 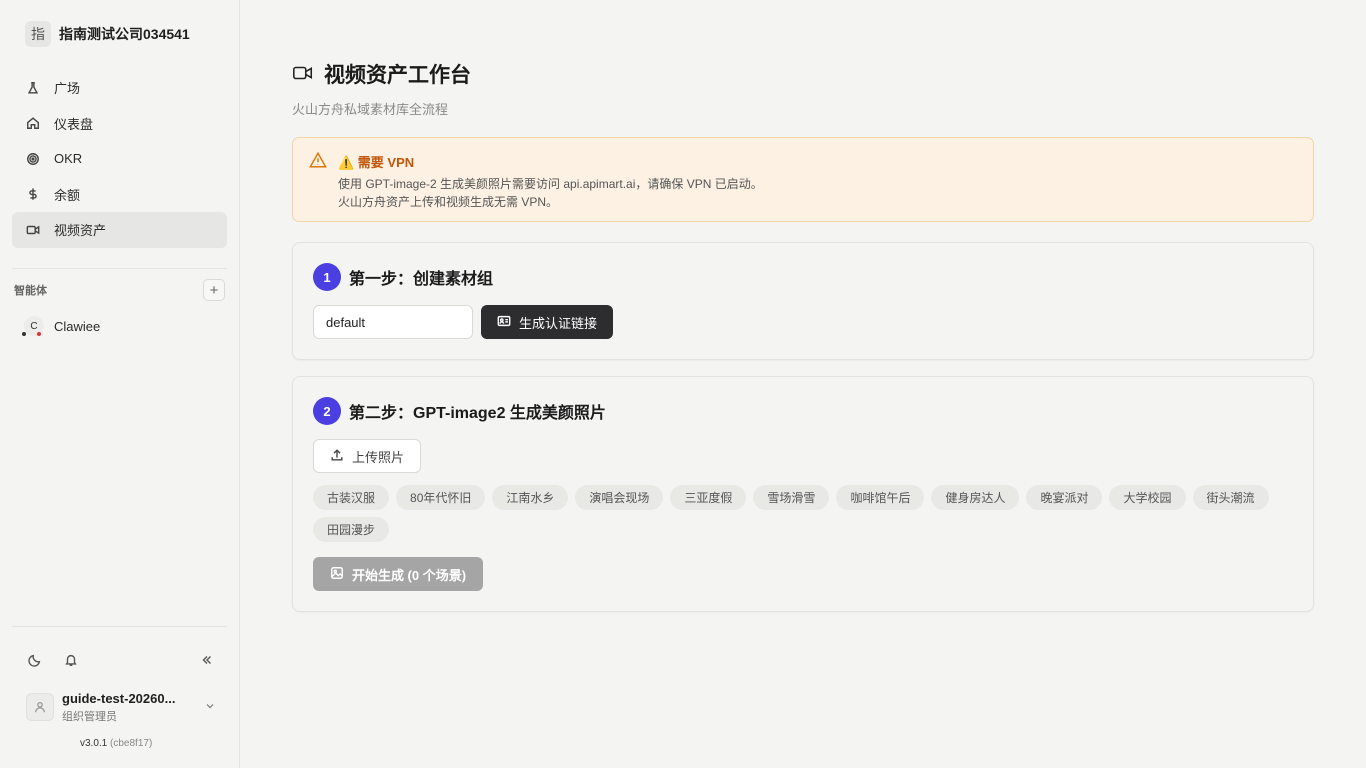 What do you see at coordinates (397, 75) in the screenshot?
I see `page-title: 视频资产工作台` at bounding box center [397, 75].